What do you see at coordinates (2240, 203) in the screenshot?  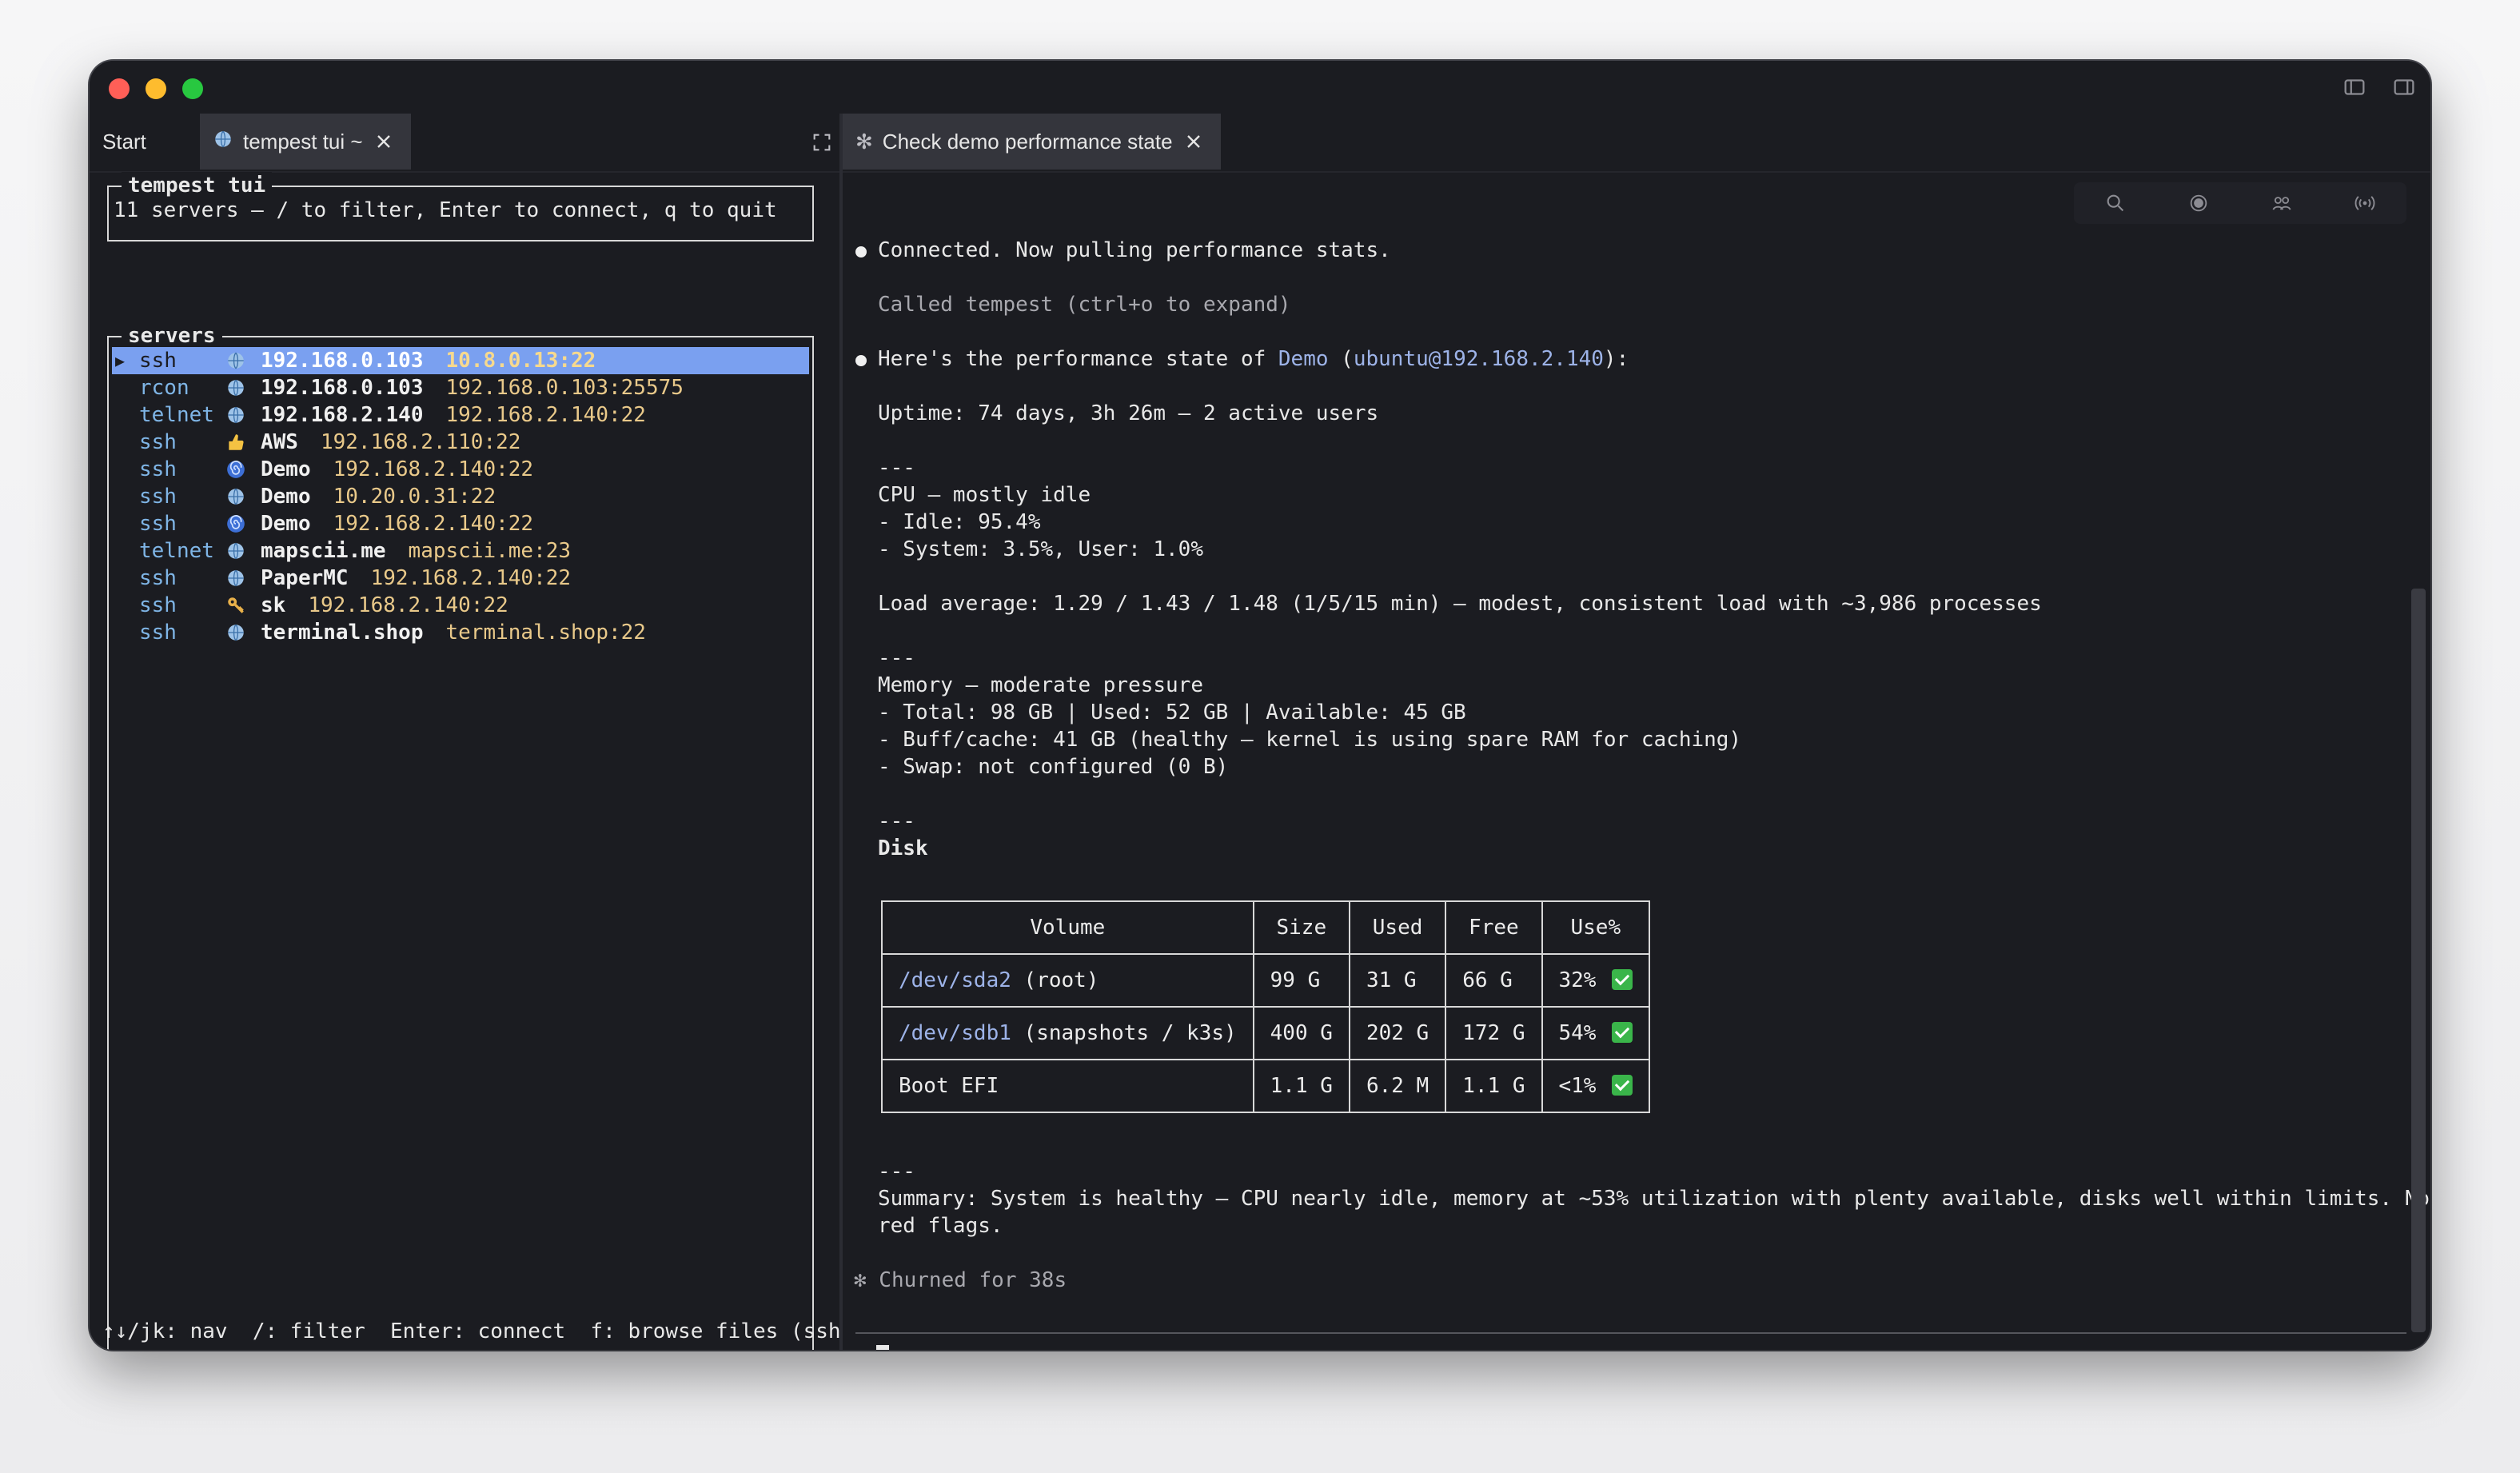 I see `pane-toolbar` at bounding box center [2240, 203].